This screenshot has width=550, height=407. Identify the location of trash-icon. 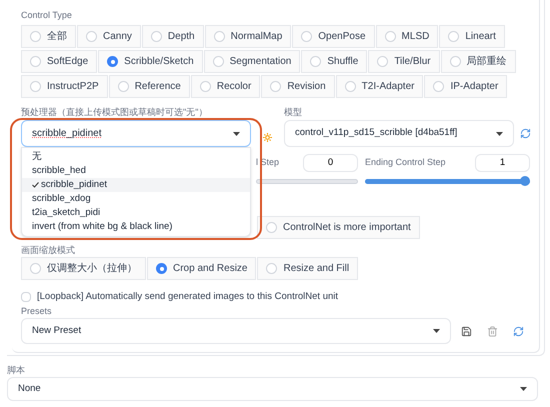
(492, 331).